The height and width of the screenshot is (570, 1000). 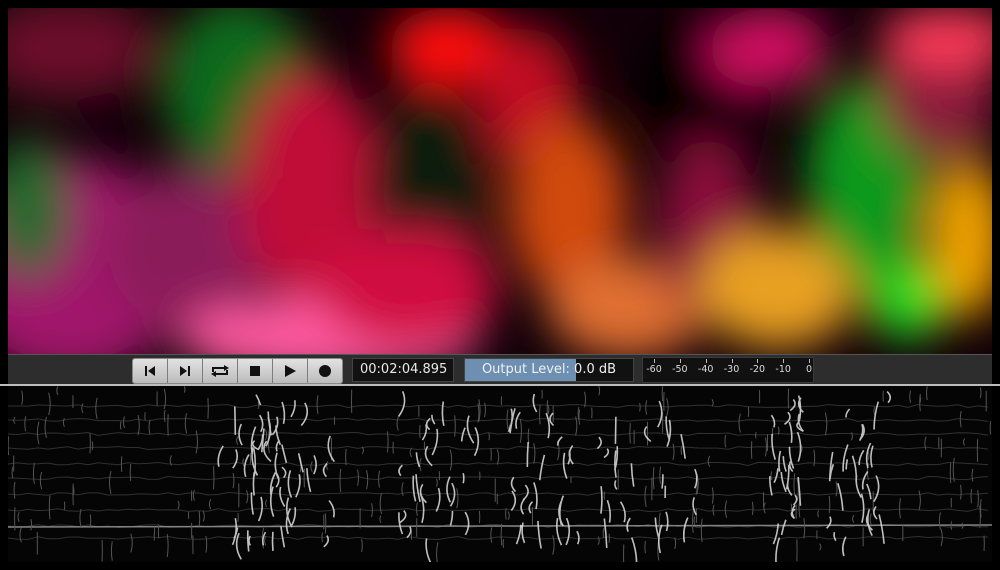 I want to click on record-icon, so click(x=325, y=371).